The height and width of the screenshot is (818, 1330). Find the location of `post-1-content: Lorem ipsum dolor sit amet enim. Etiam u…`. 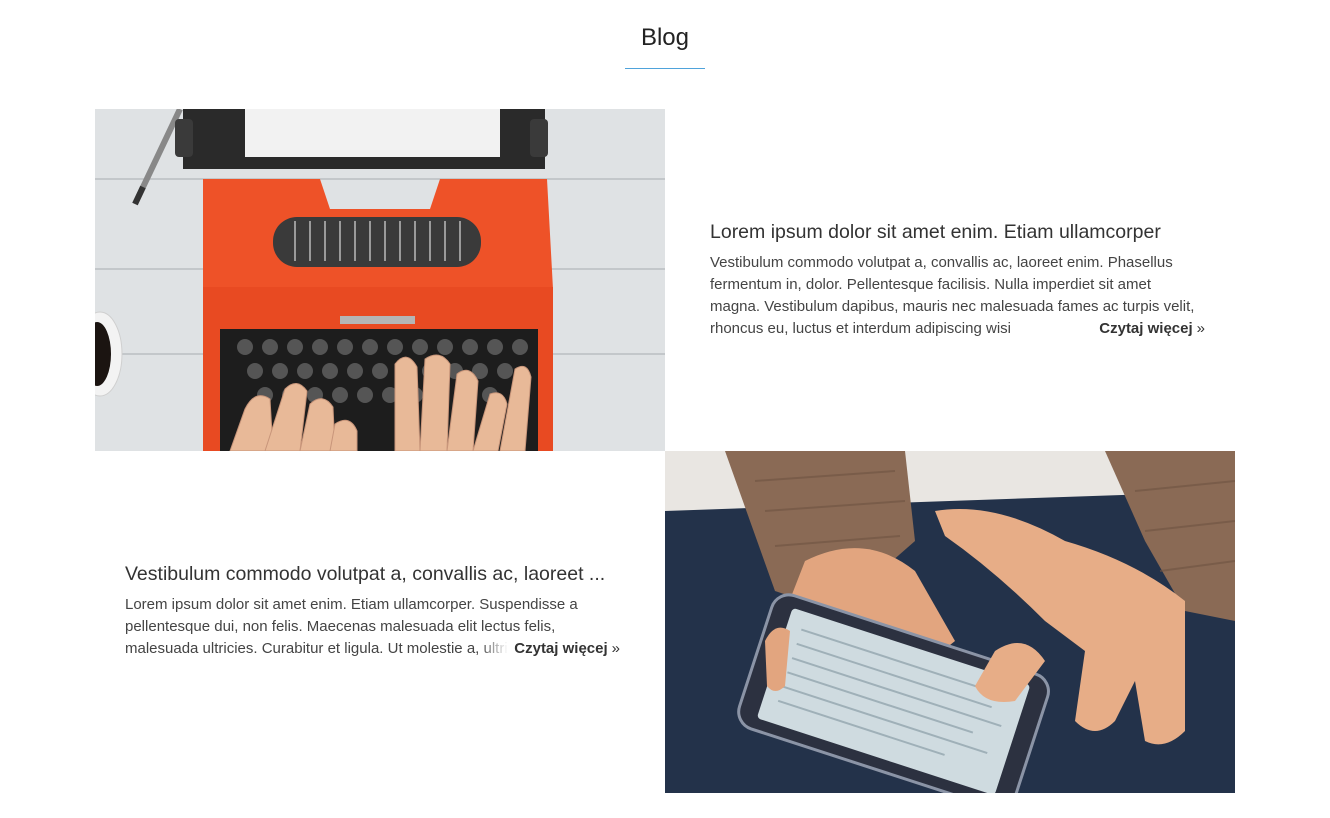

post-1-content: Lorem ipsum dolor sit amet enim. Etiam u… is located at coordinates (957, 280).